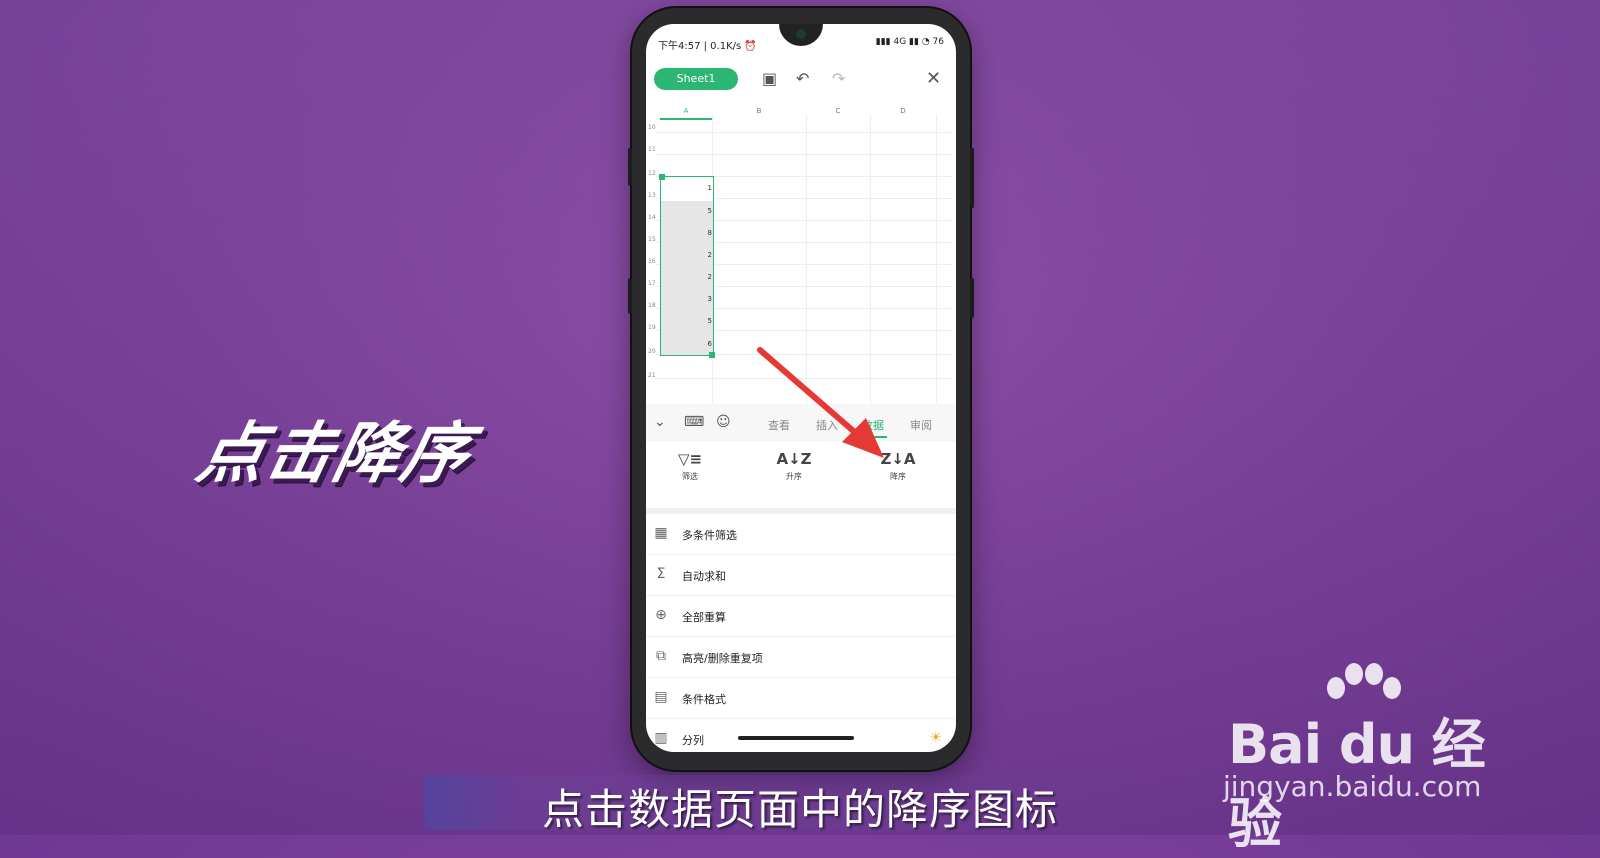 This screenshot has height=858, width=1600. Describe the element at coordinates (809, 392) in the screenshot. I see `arrow-shaft` at that location.